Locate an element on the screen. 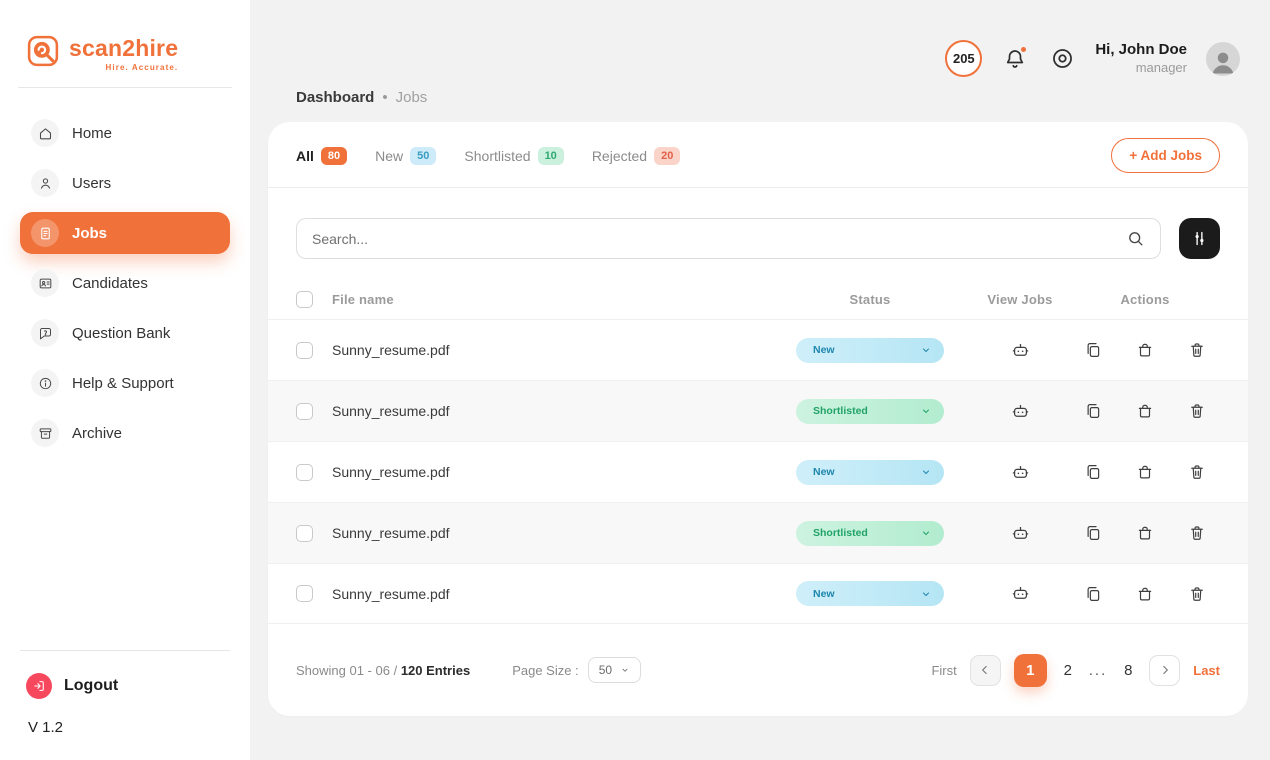 This screenshot has width=1270, height=760. tab-rejected-count: 20 is located at coordinates (667, 155).